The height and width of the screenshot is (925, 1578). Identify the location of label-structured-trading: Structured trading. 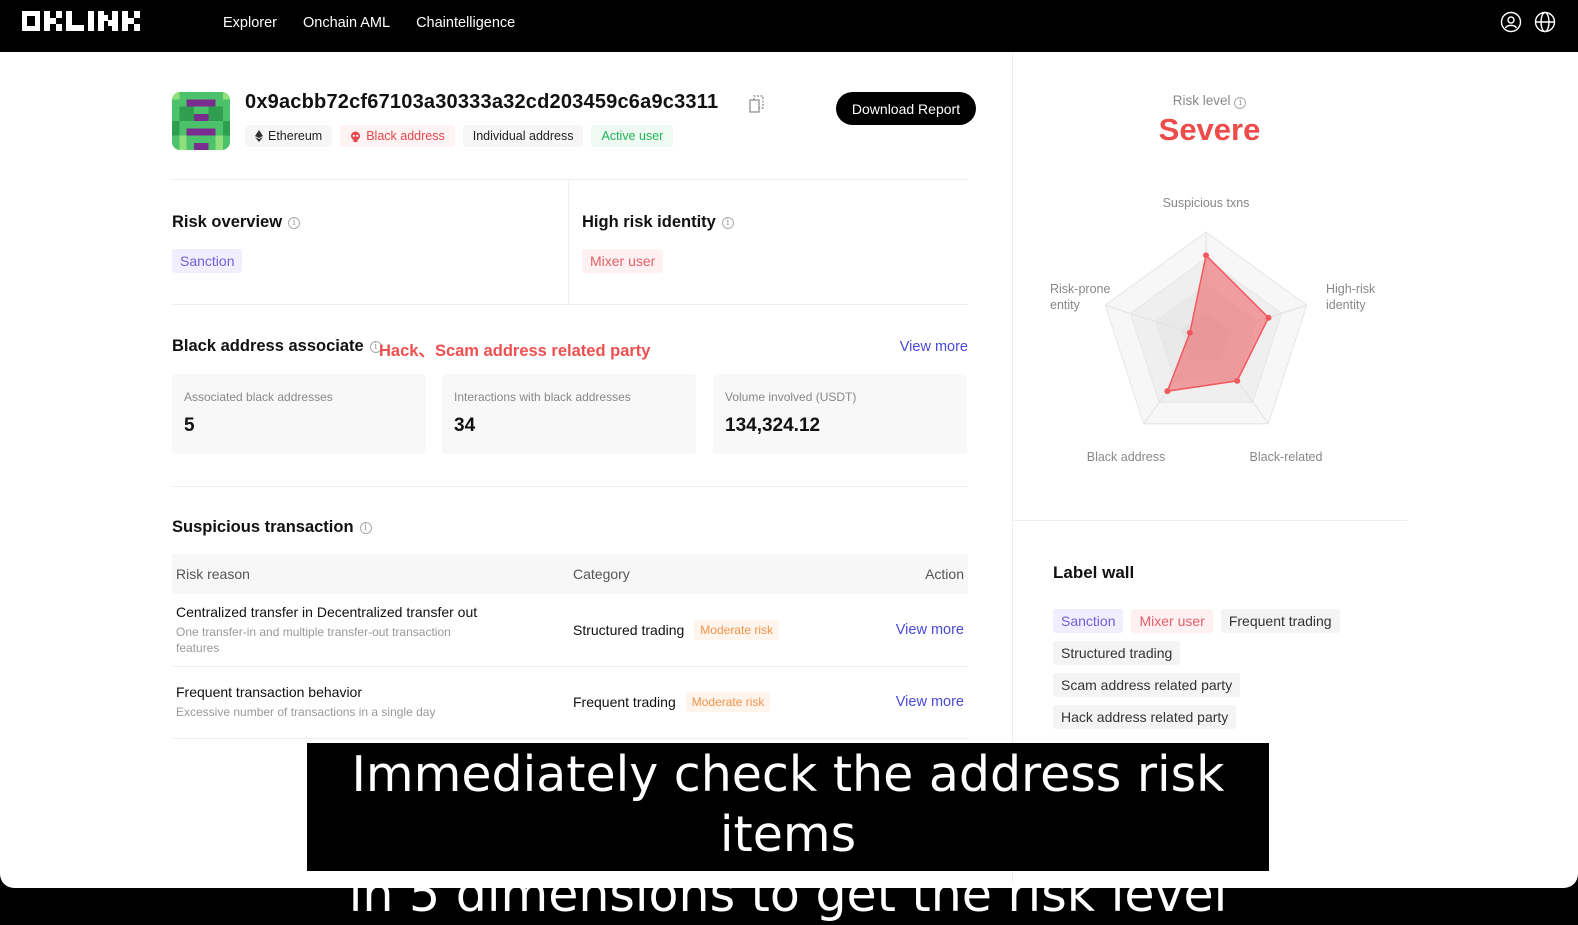
(1117, 653).